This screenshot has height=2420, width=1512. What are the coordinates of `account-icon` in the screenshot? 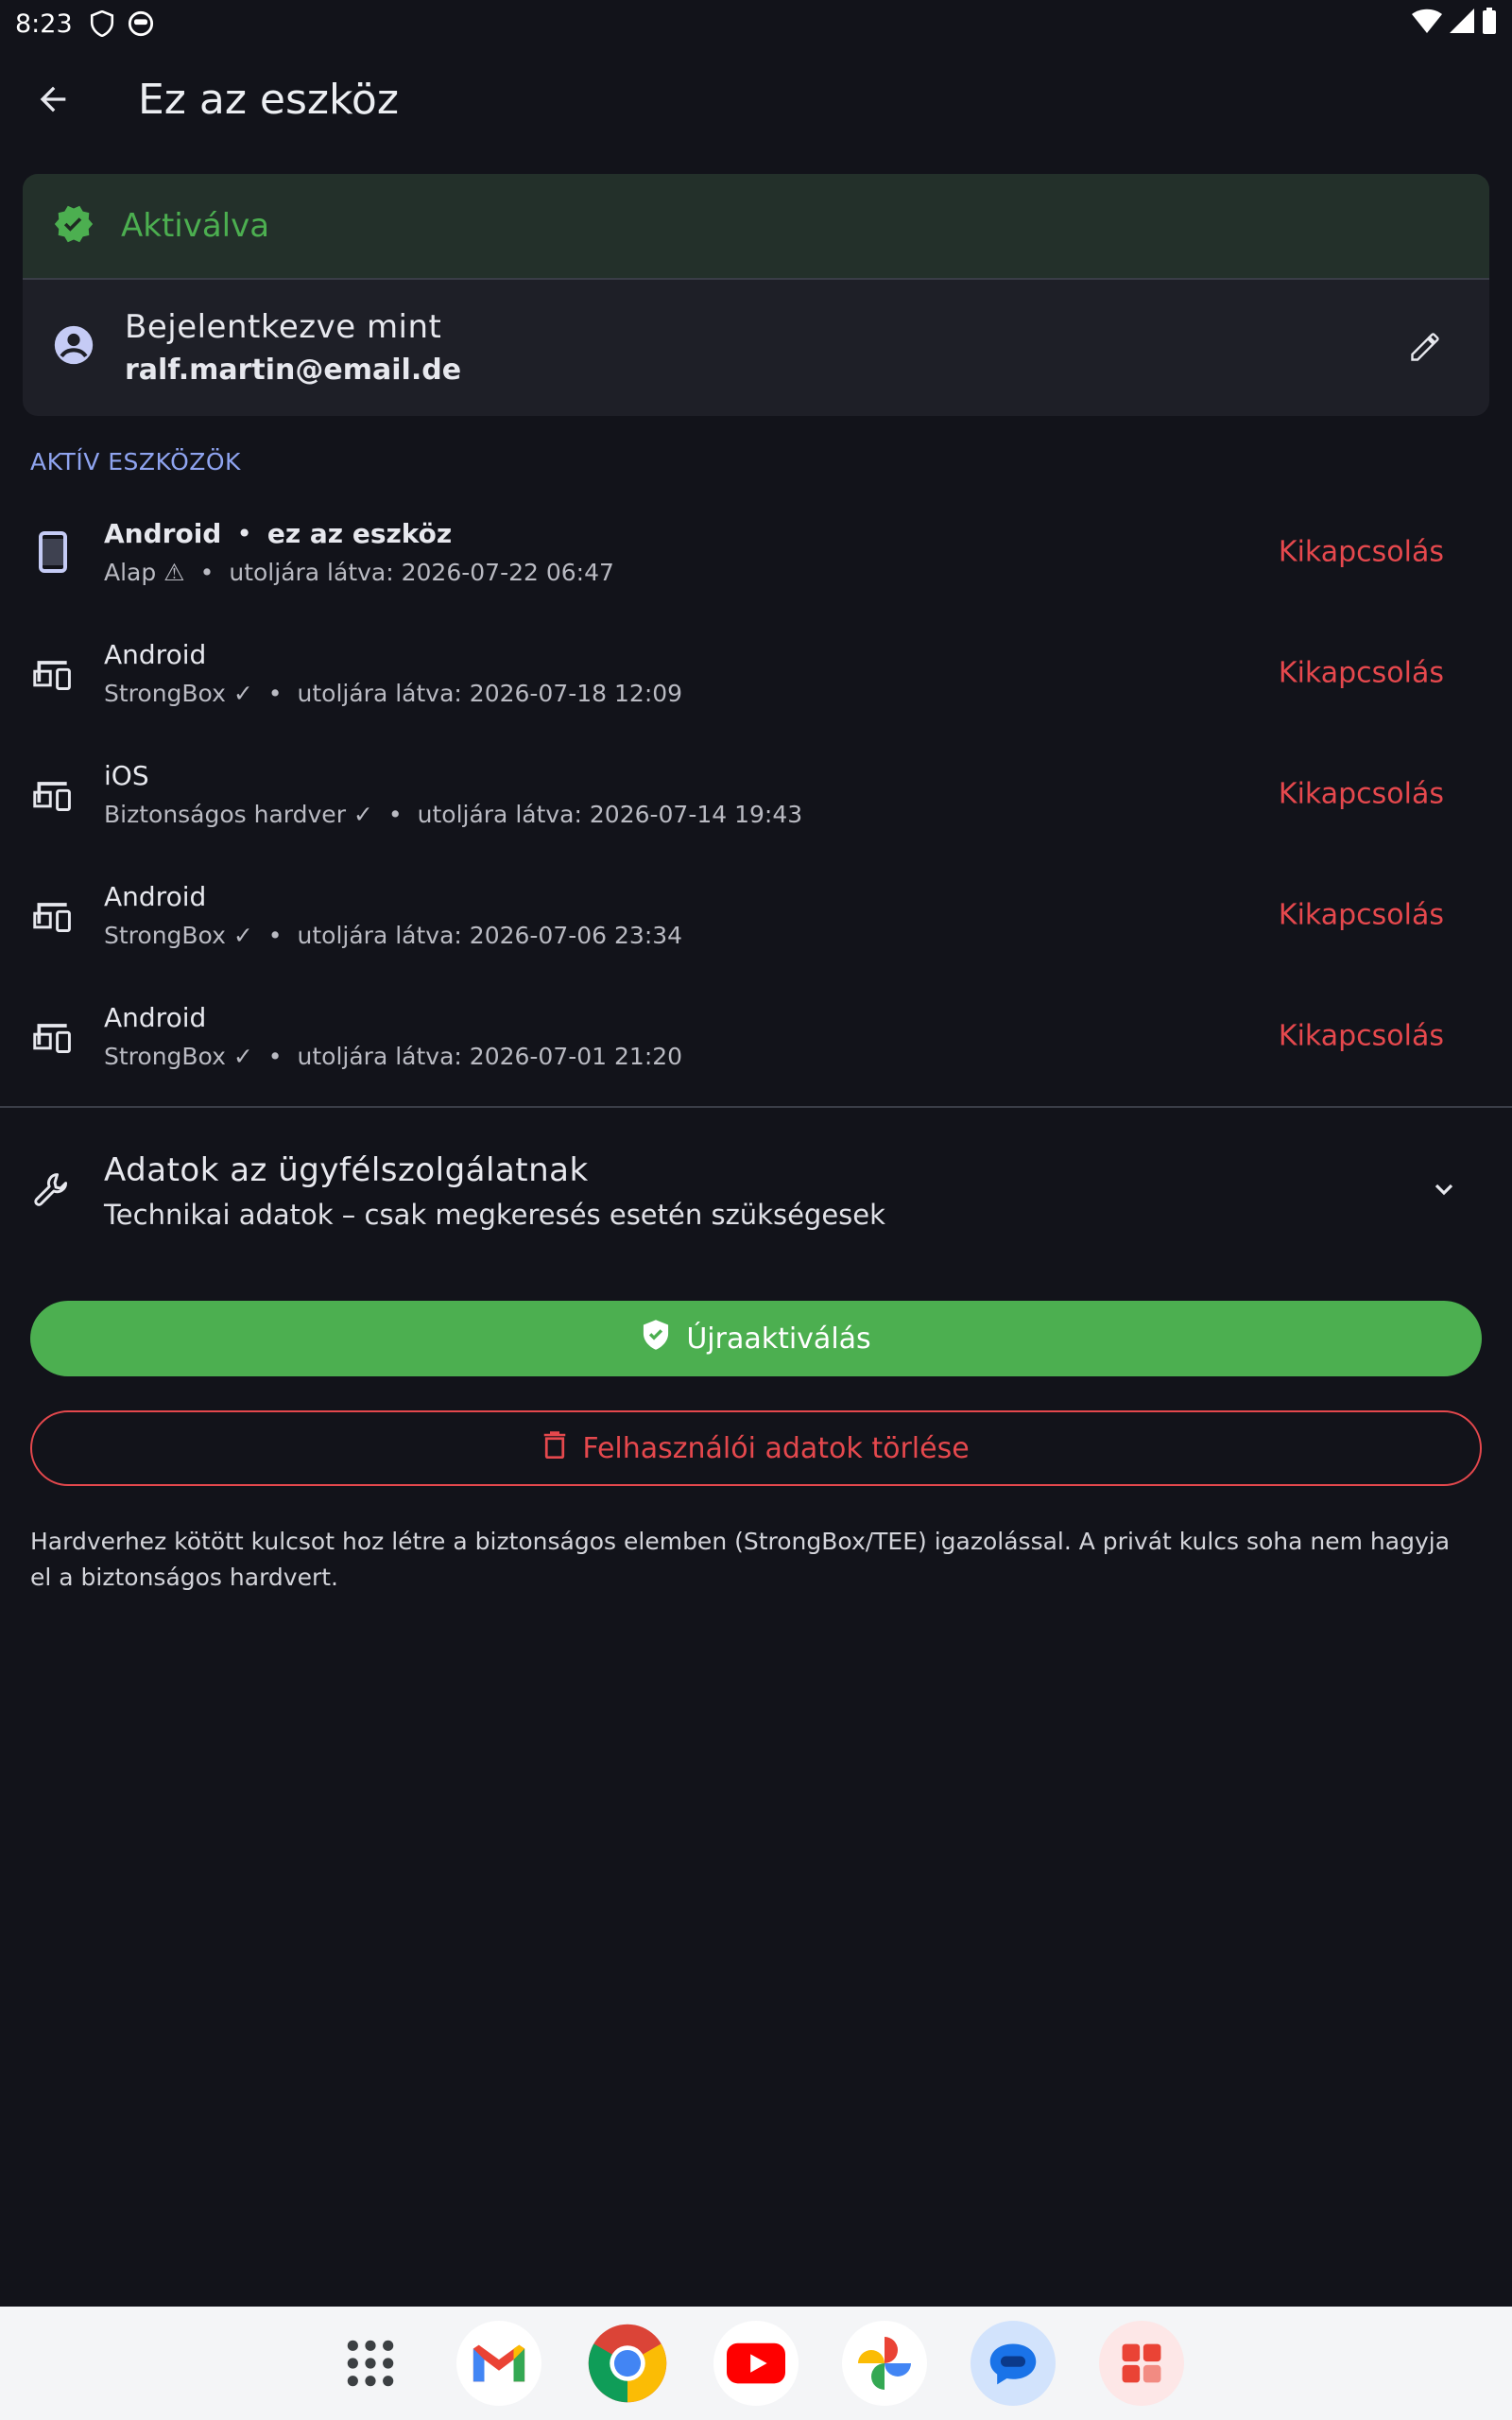 It's located at (73, 347).